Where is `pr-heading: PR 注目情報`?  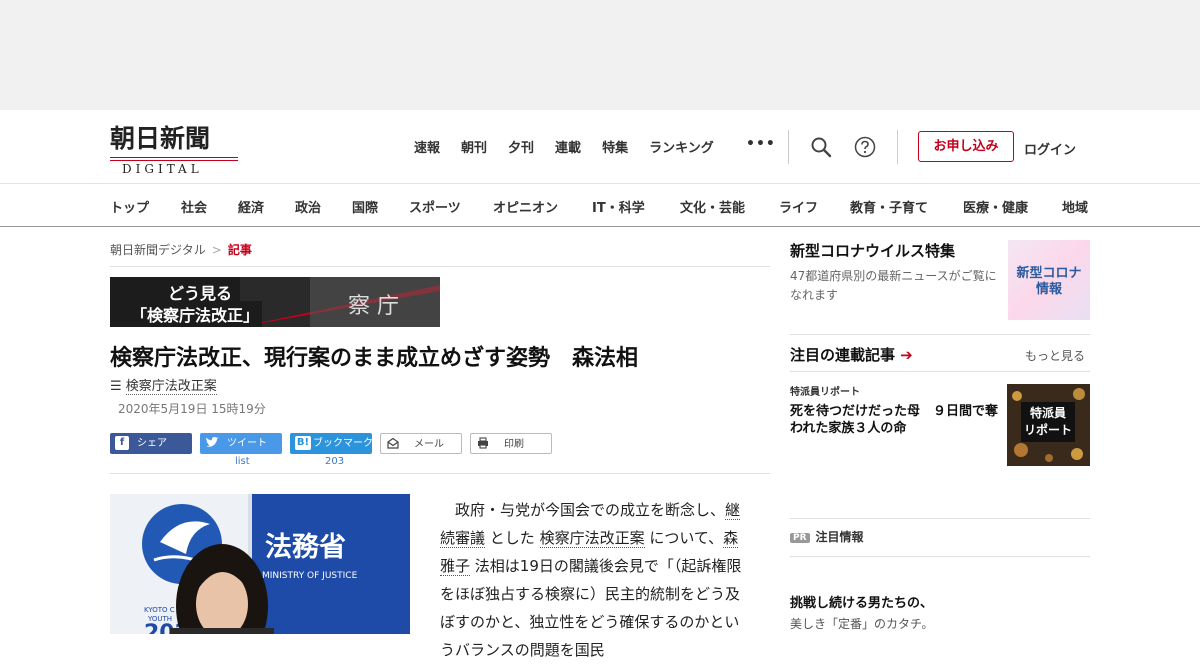 pr-heading: PR 注目情報 is located at coordinates (827, 536).